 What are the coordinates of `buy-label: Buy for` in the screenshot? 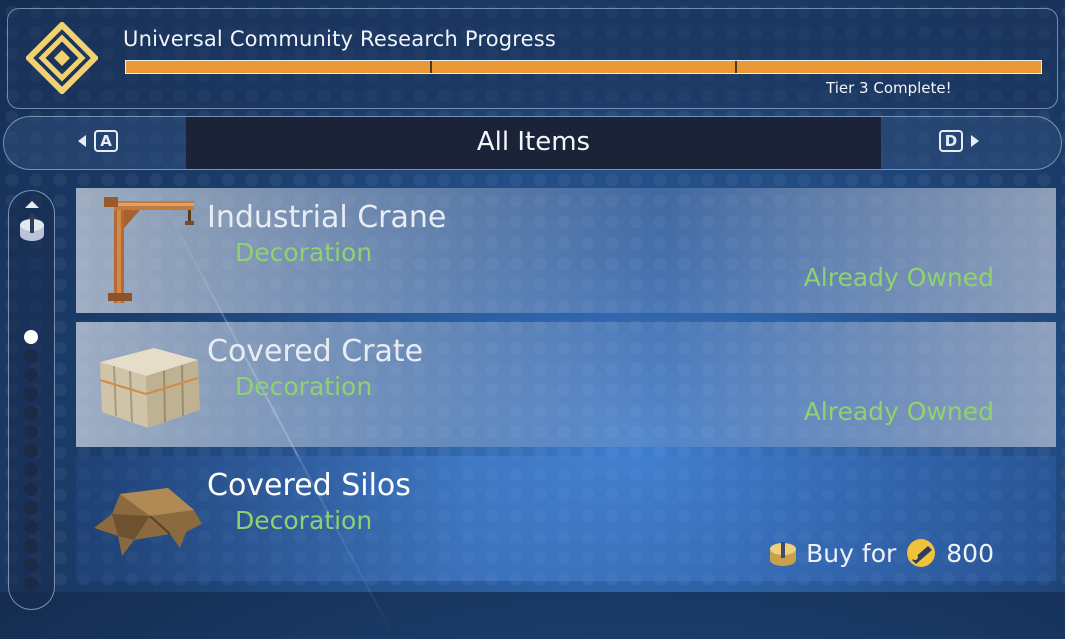 It's located at (851, 553).